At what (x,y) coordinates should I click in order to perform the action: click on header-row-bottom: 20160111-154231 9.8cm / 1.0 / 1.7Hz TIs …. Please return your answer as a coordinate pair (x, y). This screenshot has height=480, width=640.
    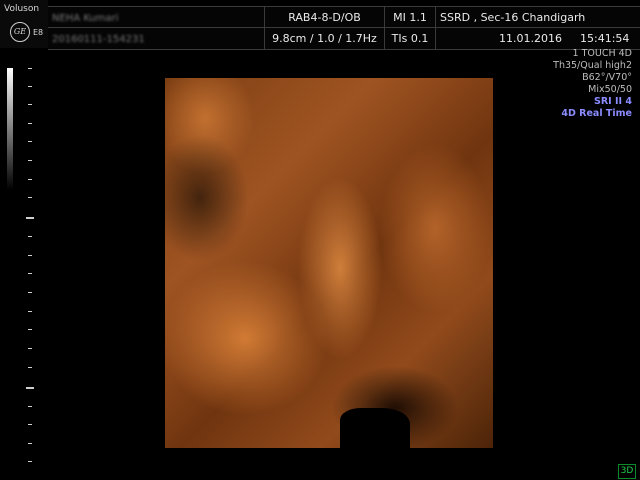
    Looking at the image, I should click on (344, 38).